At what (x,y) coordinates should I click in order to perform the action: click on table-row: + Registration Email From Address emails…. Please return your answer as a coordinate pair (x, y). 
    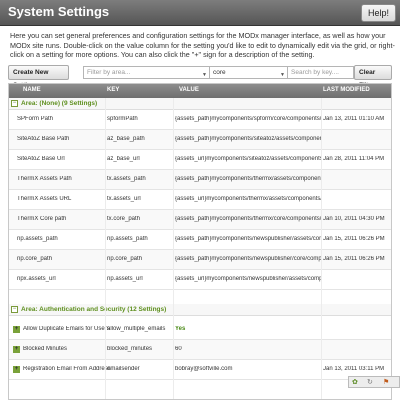
    Looking at the image, I should click on (200, 370).